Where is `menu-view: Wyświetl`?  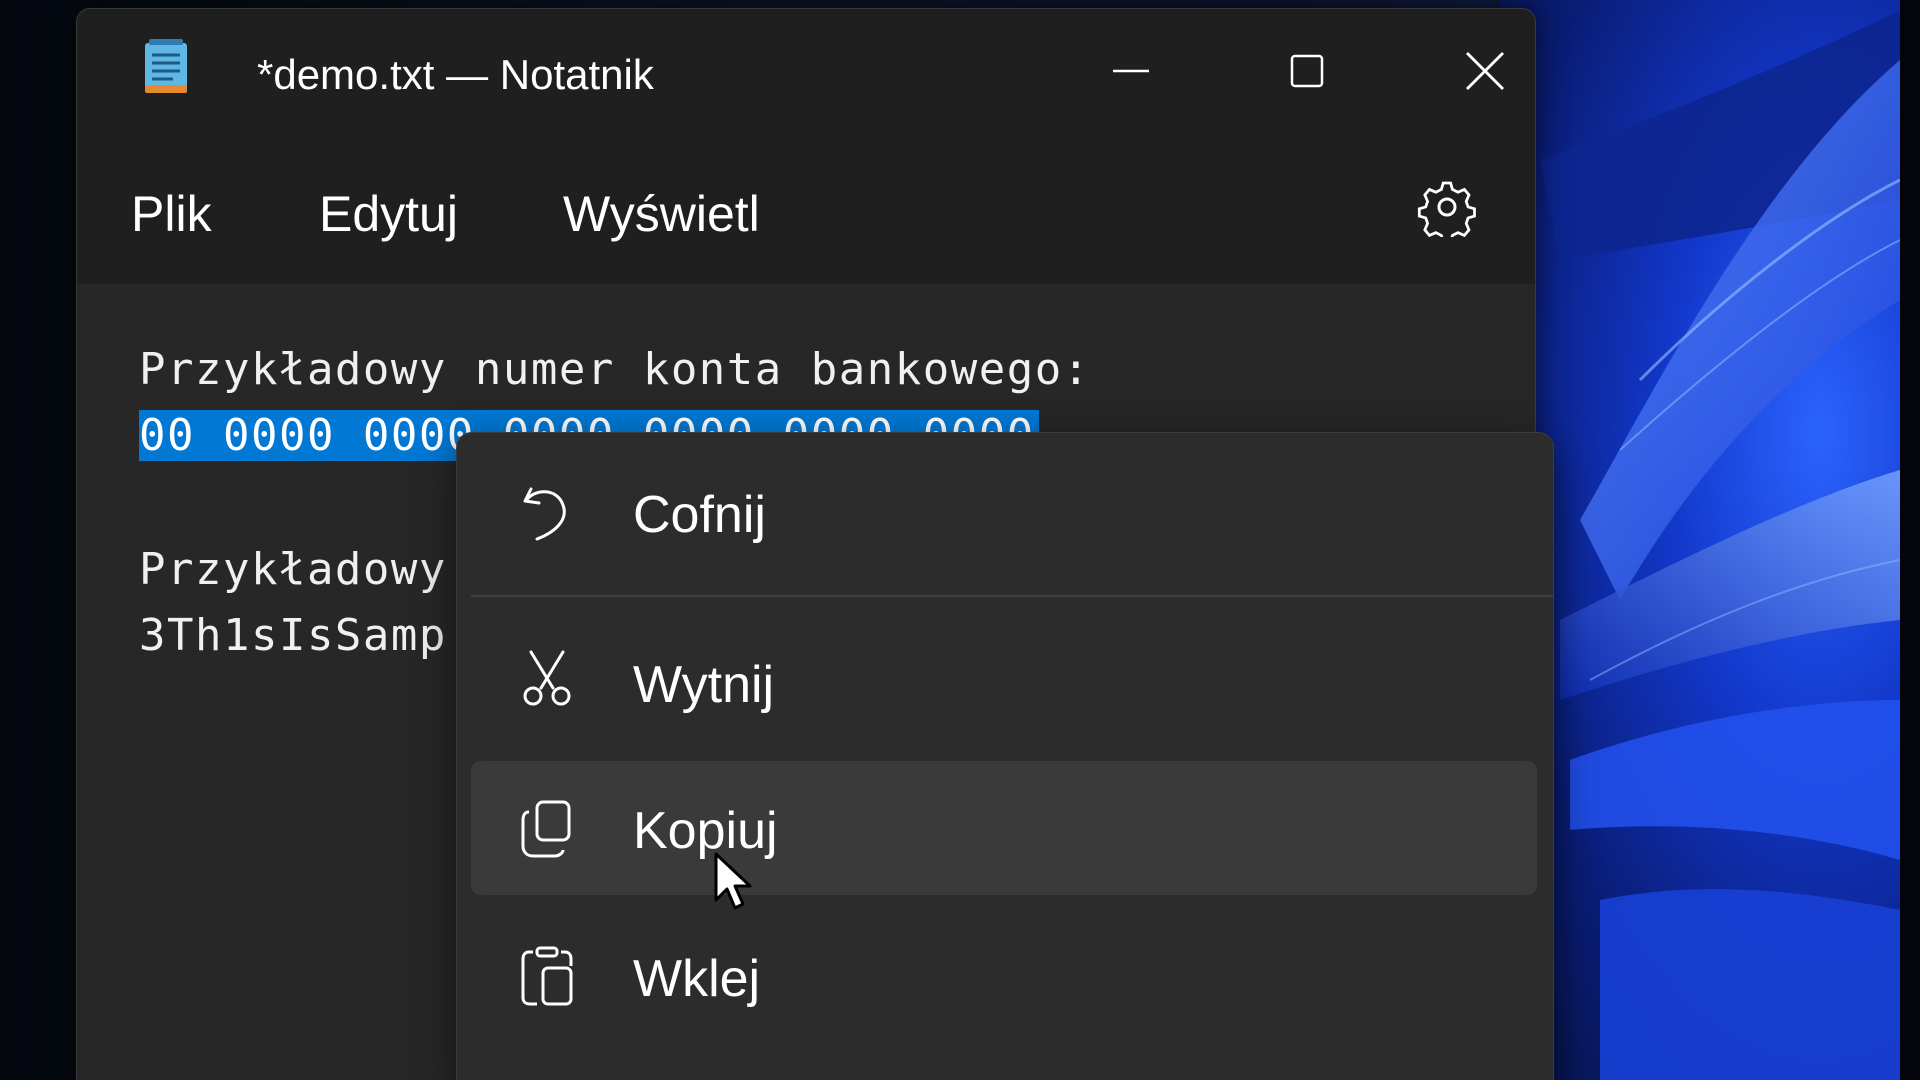 menu-view: Wyświetl is located at coordinates (661, 214).